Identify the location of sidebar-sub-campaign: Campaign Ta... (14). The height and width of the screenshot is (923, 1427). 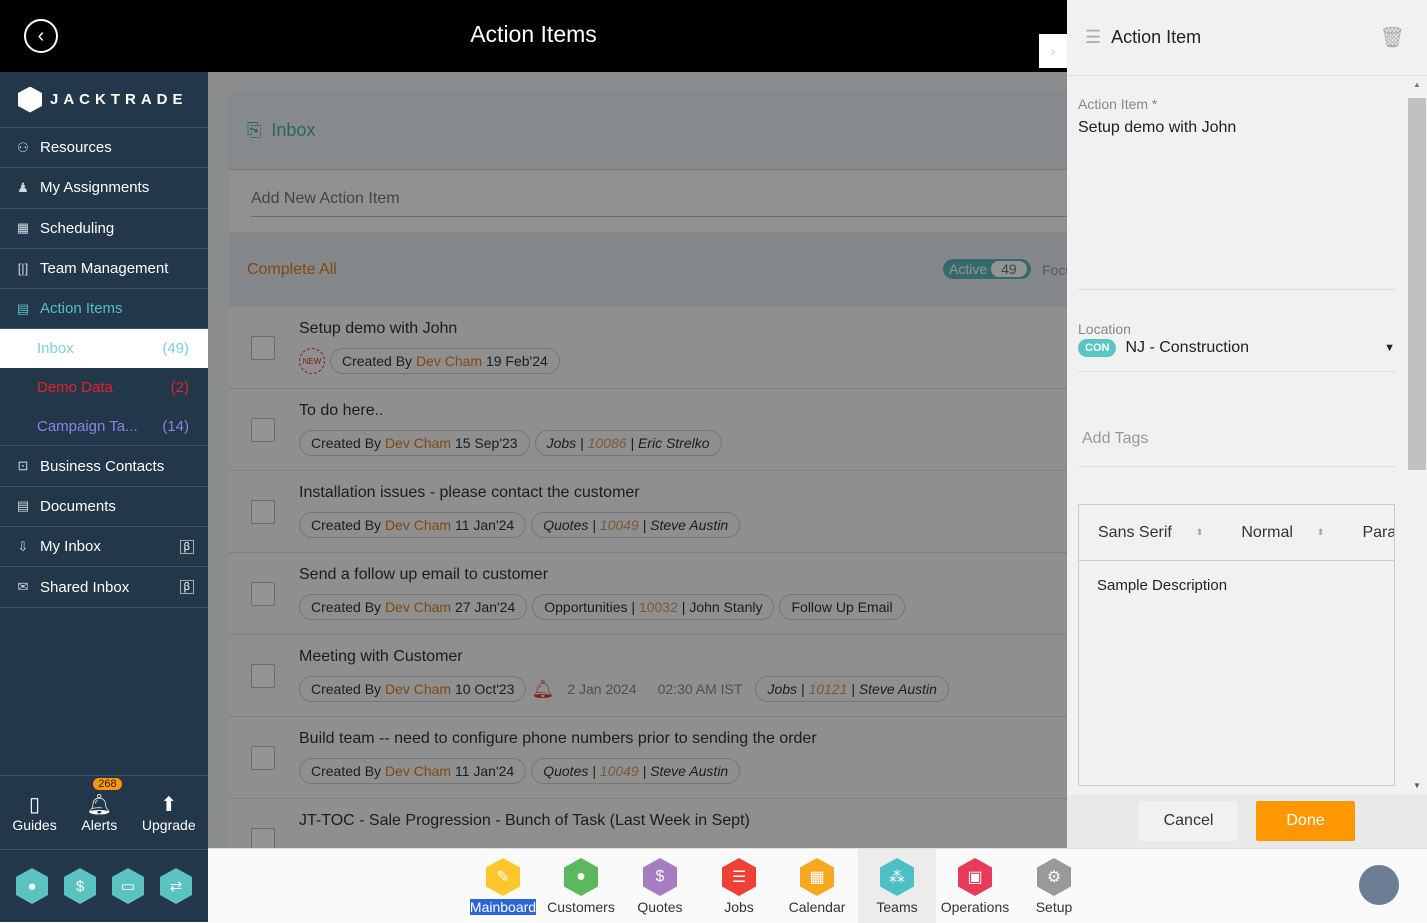
(104, 427).